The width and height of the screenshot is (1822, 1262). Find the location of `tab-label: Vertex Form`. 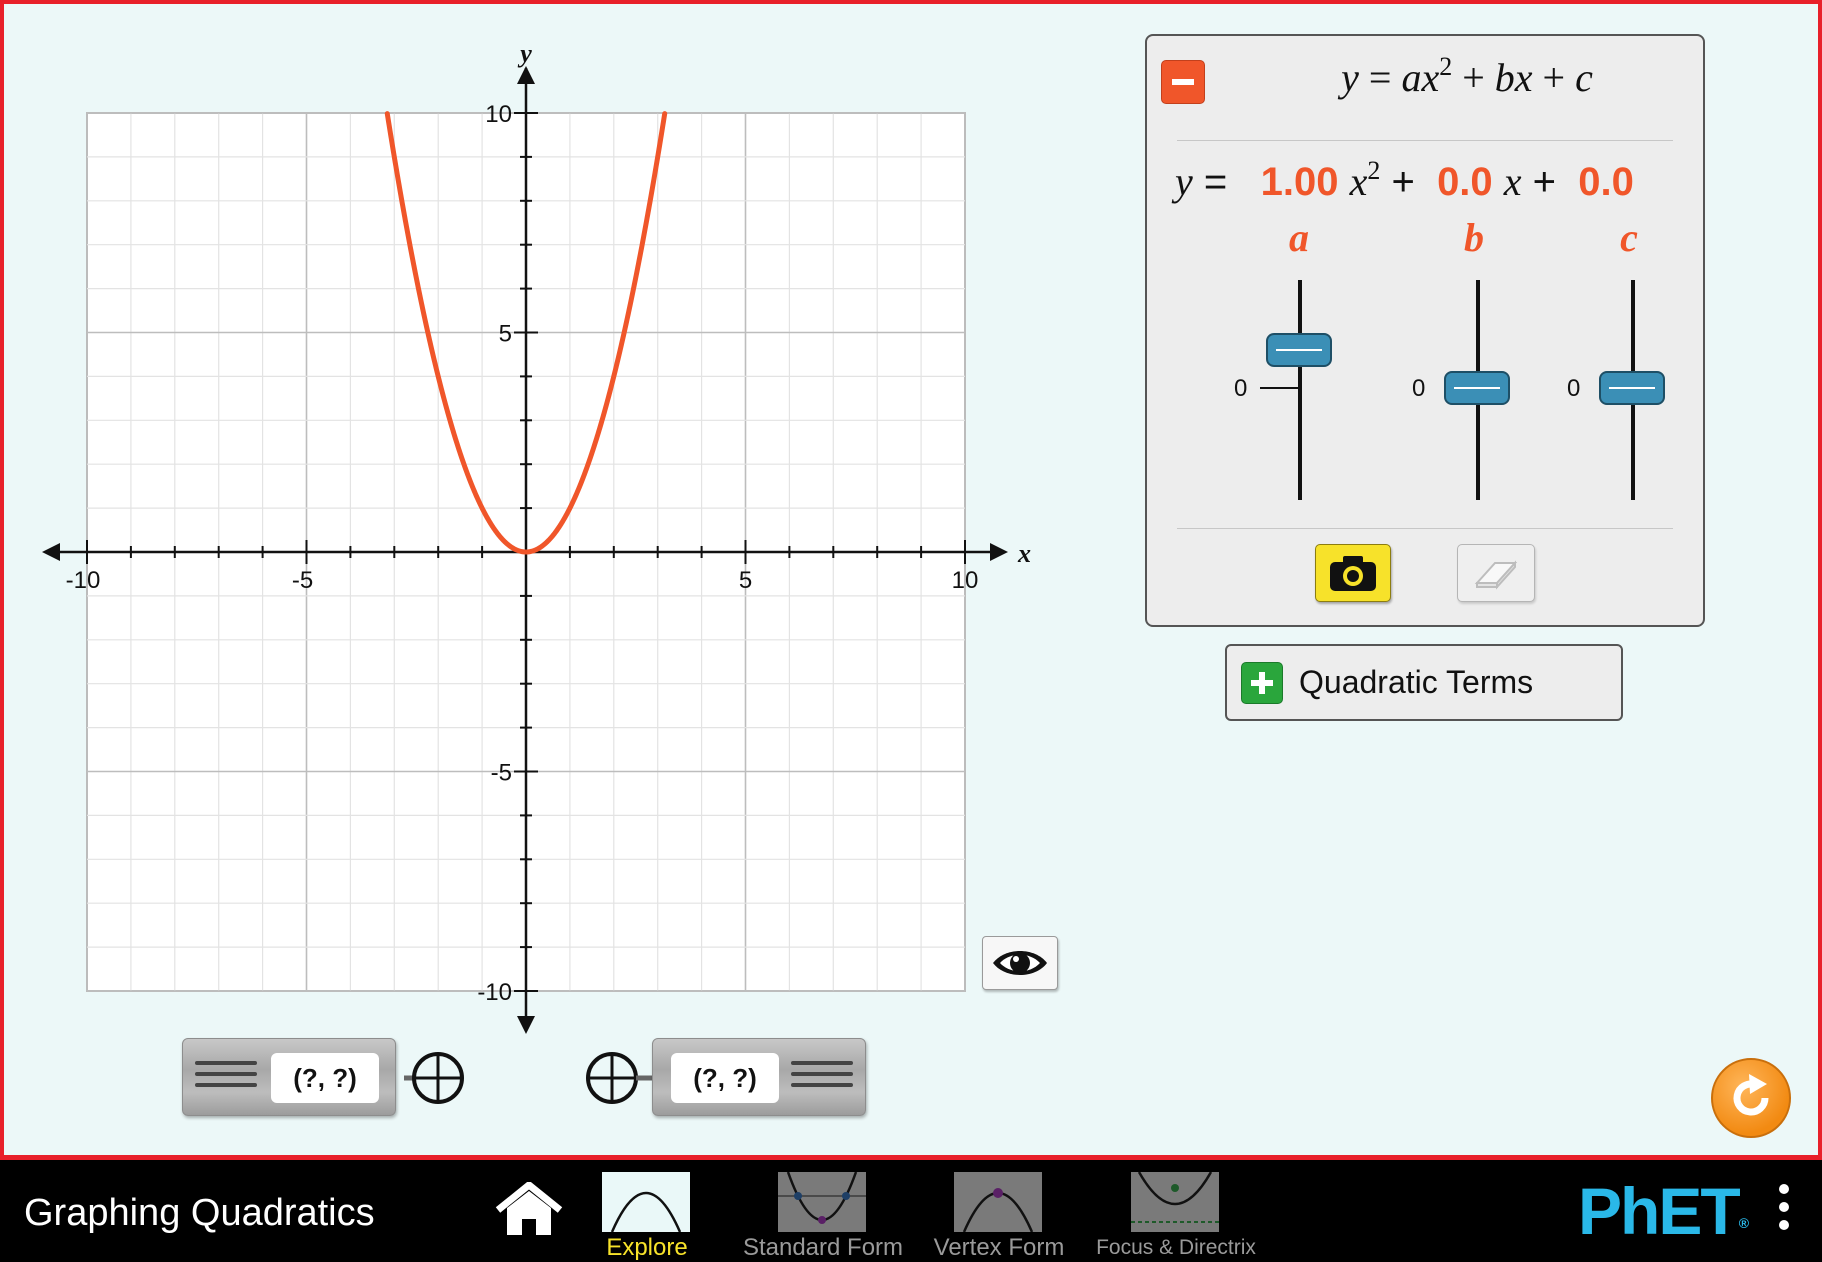

tab-label: Vertex Form is located at coordinates (999, 1247).